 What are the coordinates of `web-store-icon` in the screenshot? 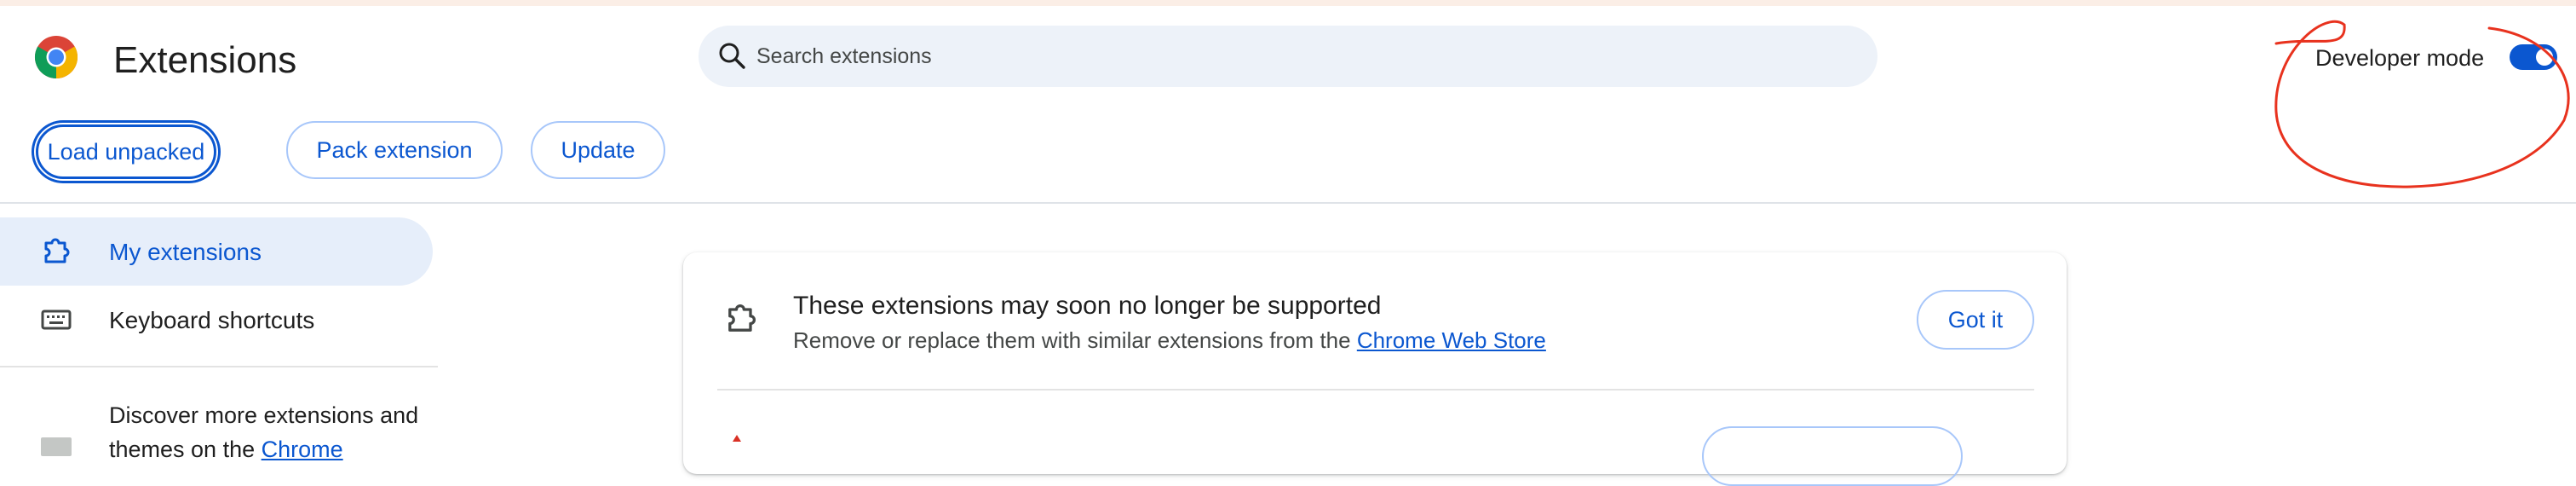 It's located at (57, 446).